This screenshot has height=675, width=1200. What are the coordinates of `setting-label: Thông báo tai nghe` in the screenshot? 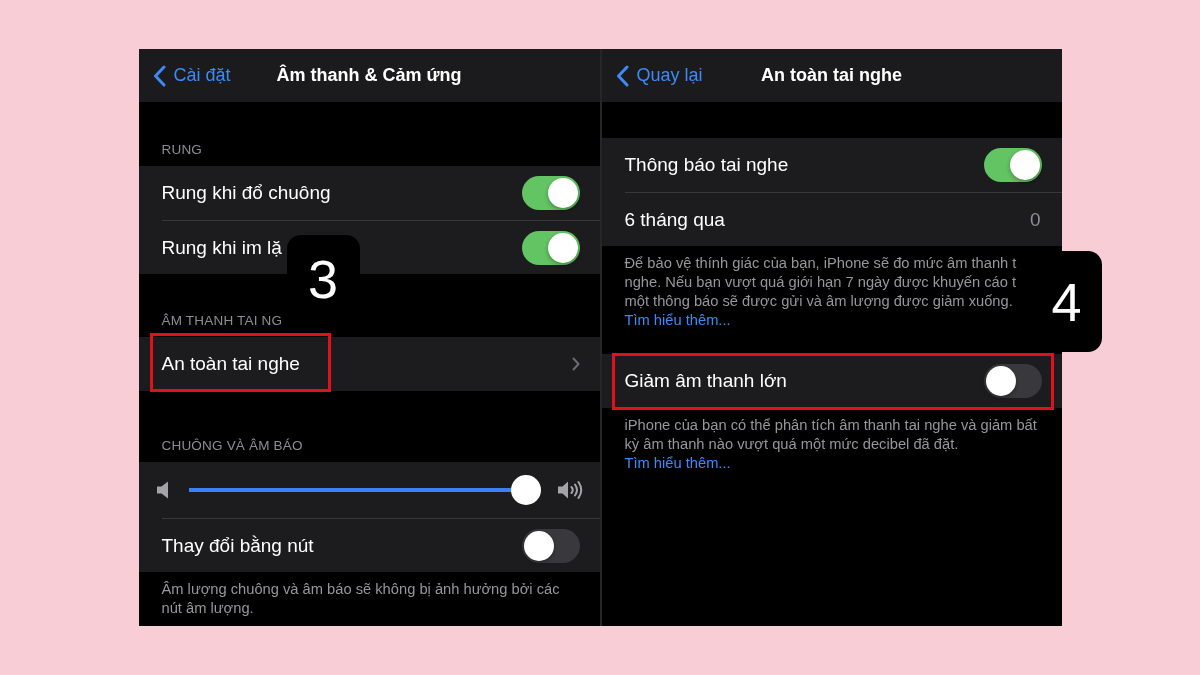 It's located at (707, 165).